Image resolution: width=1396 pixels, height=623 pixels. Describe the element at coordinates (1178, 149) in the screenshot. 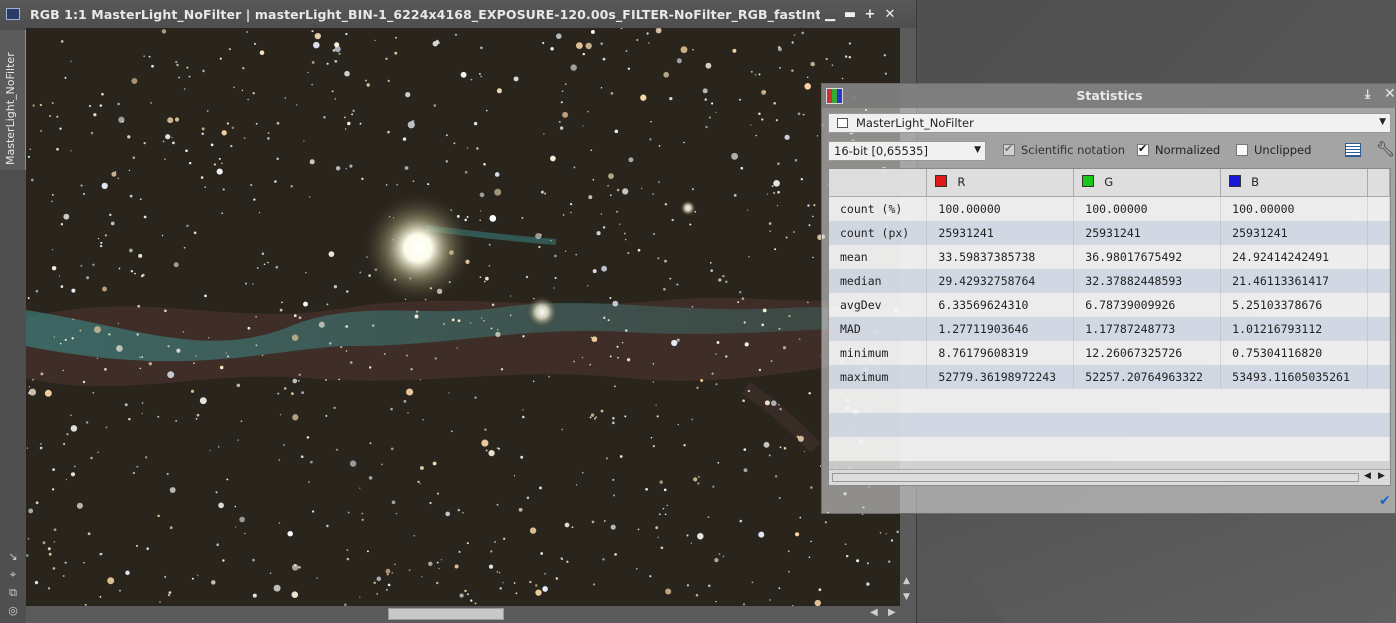

I see `normalized-checkbox: Normalized` at that location.